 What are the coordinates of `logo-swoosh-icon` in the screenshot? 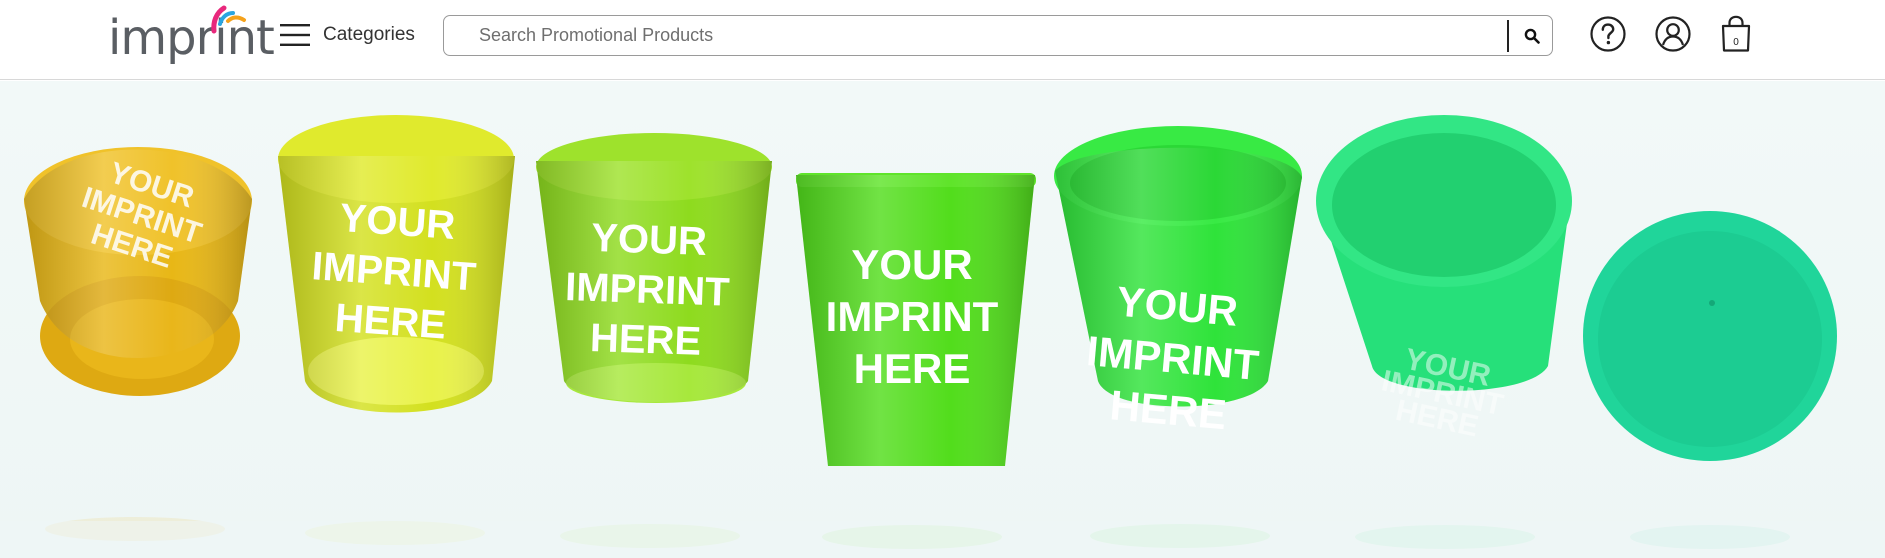 It's located at (228, 19).